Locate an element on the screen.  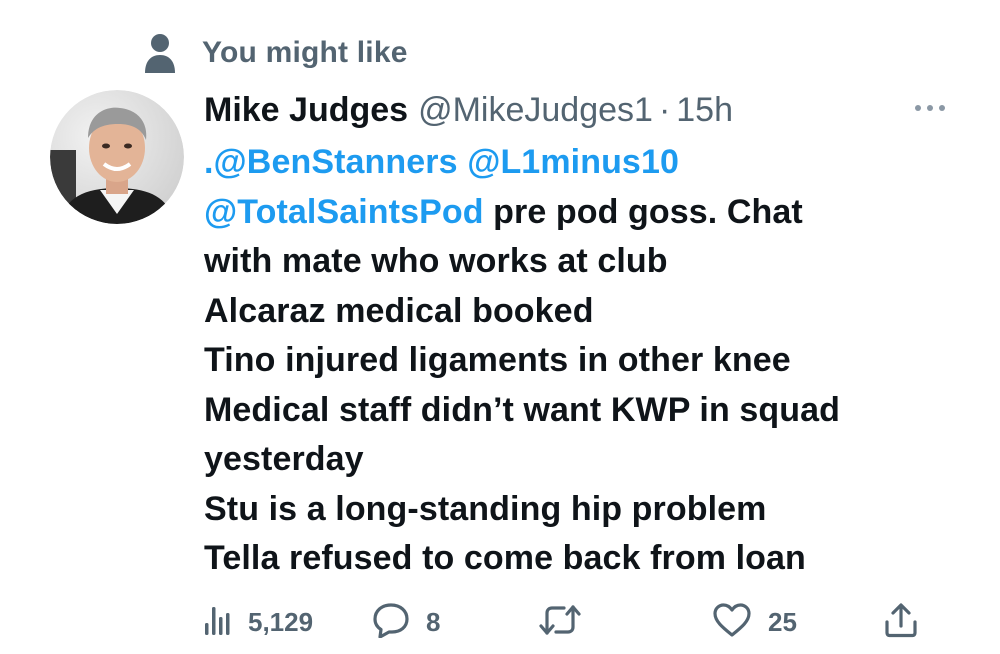
retweet-button is located at coordinates (568, 622).